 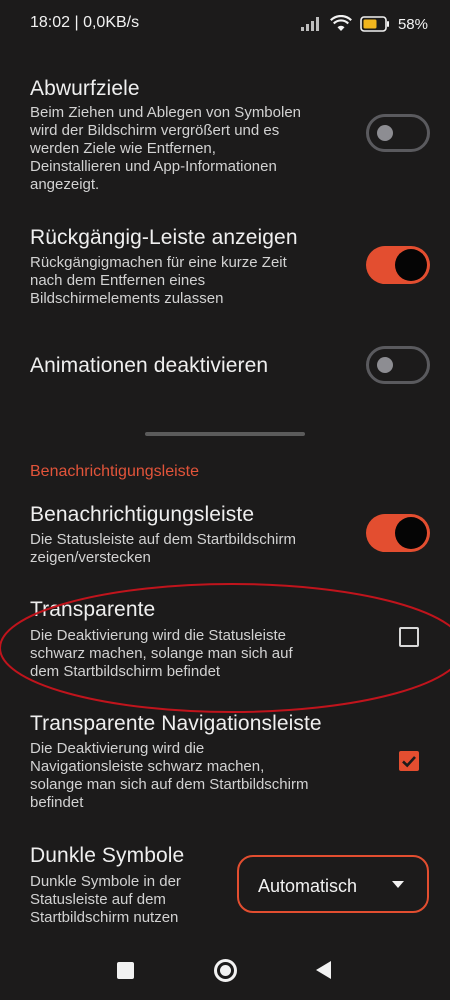 I want to click on undo-bar-switch, so click(x=398, y=265).